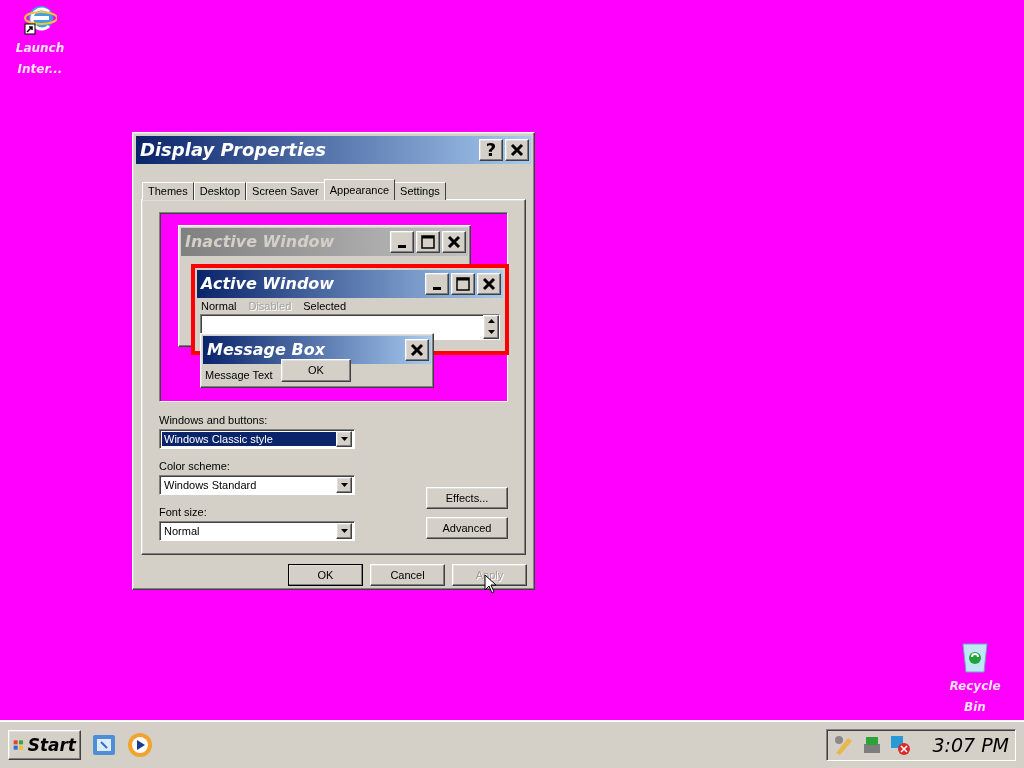  Describe the element at coordinates (183, 511) in the screenshot. I see `field-label: Font size:` at that location.